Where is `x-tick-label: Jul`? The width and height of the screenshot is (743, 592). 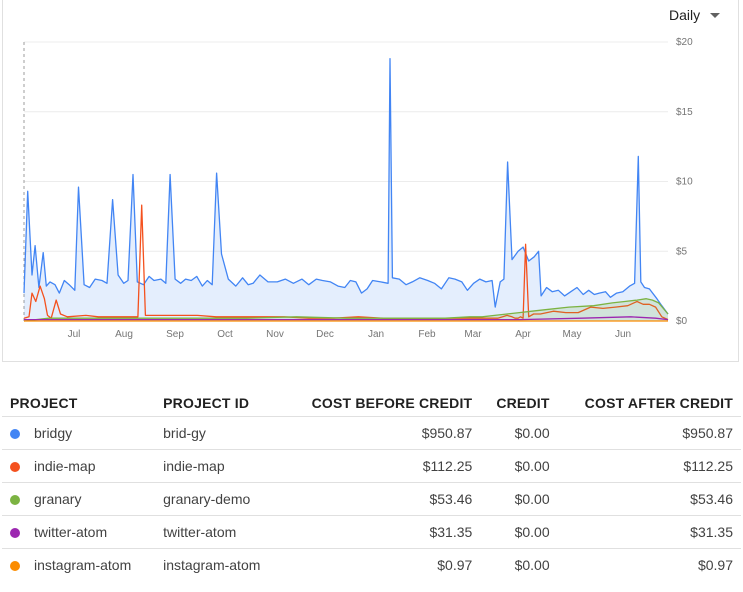 x-tick-label: Jul is located at coordinates (74, 334).